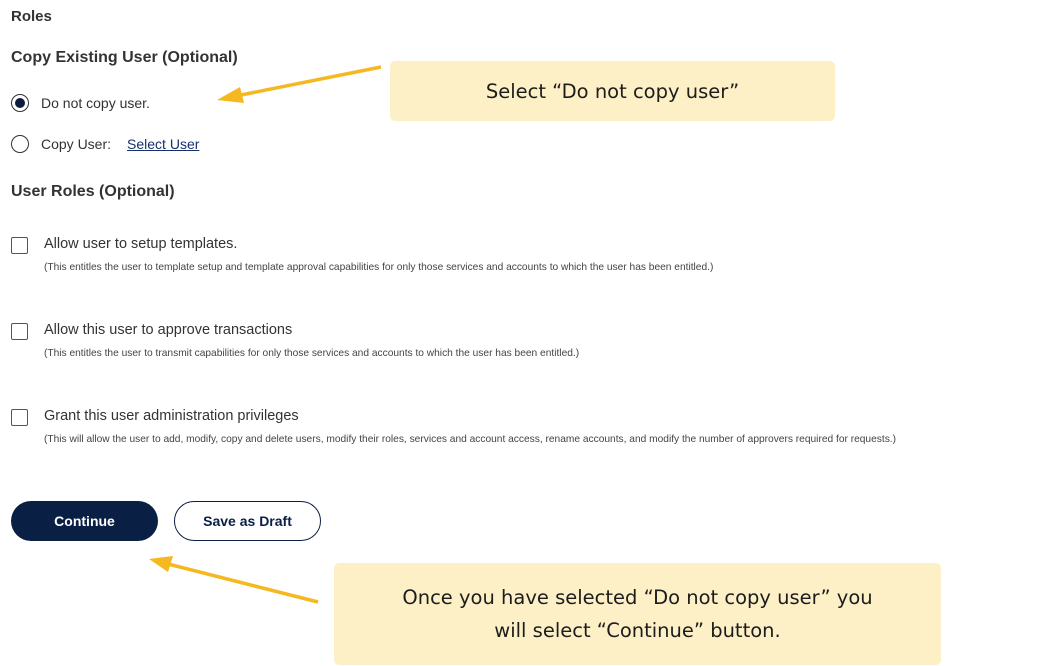 The image size is (1055, 666). Describe the element at coordinates (243, 583) in the screenshot. I see `arrow-to-continue` at that location.